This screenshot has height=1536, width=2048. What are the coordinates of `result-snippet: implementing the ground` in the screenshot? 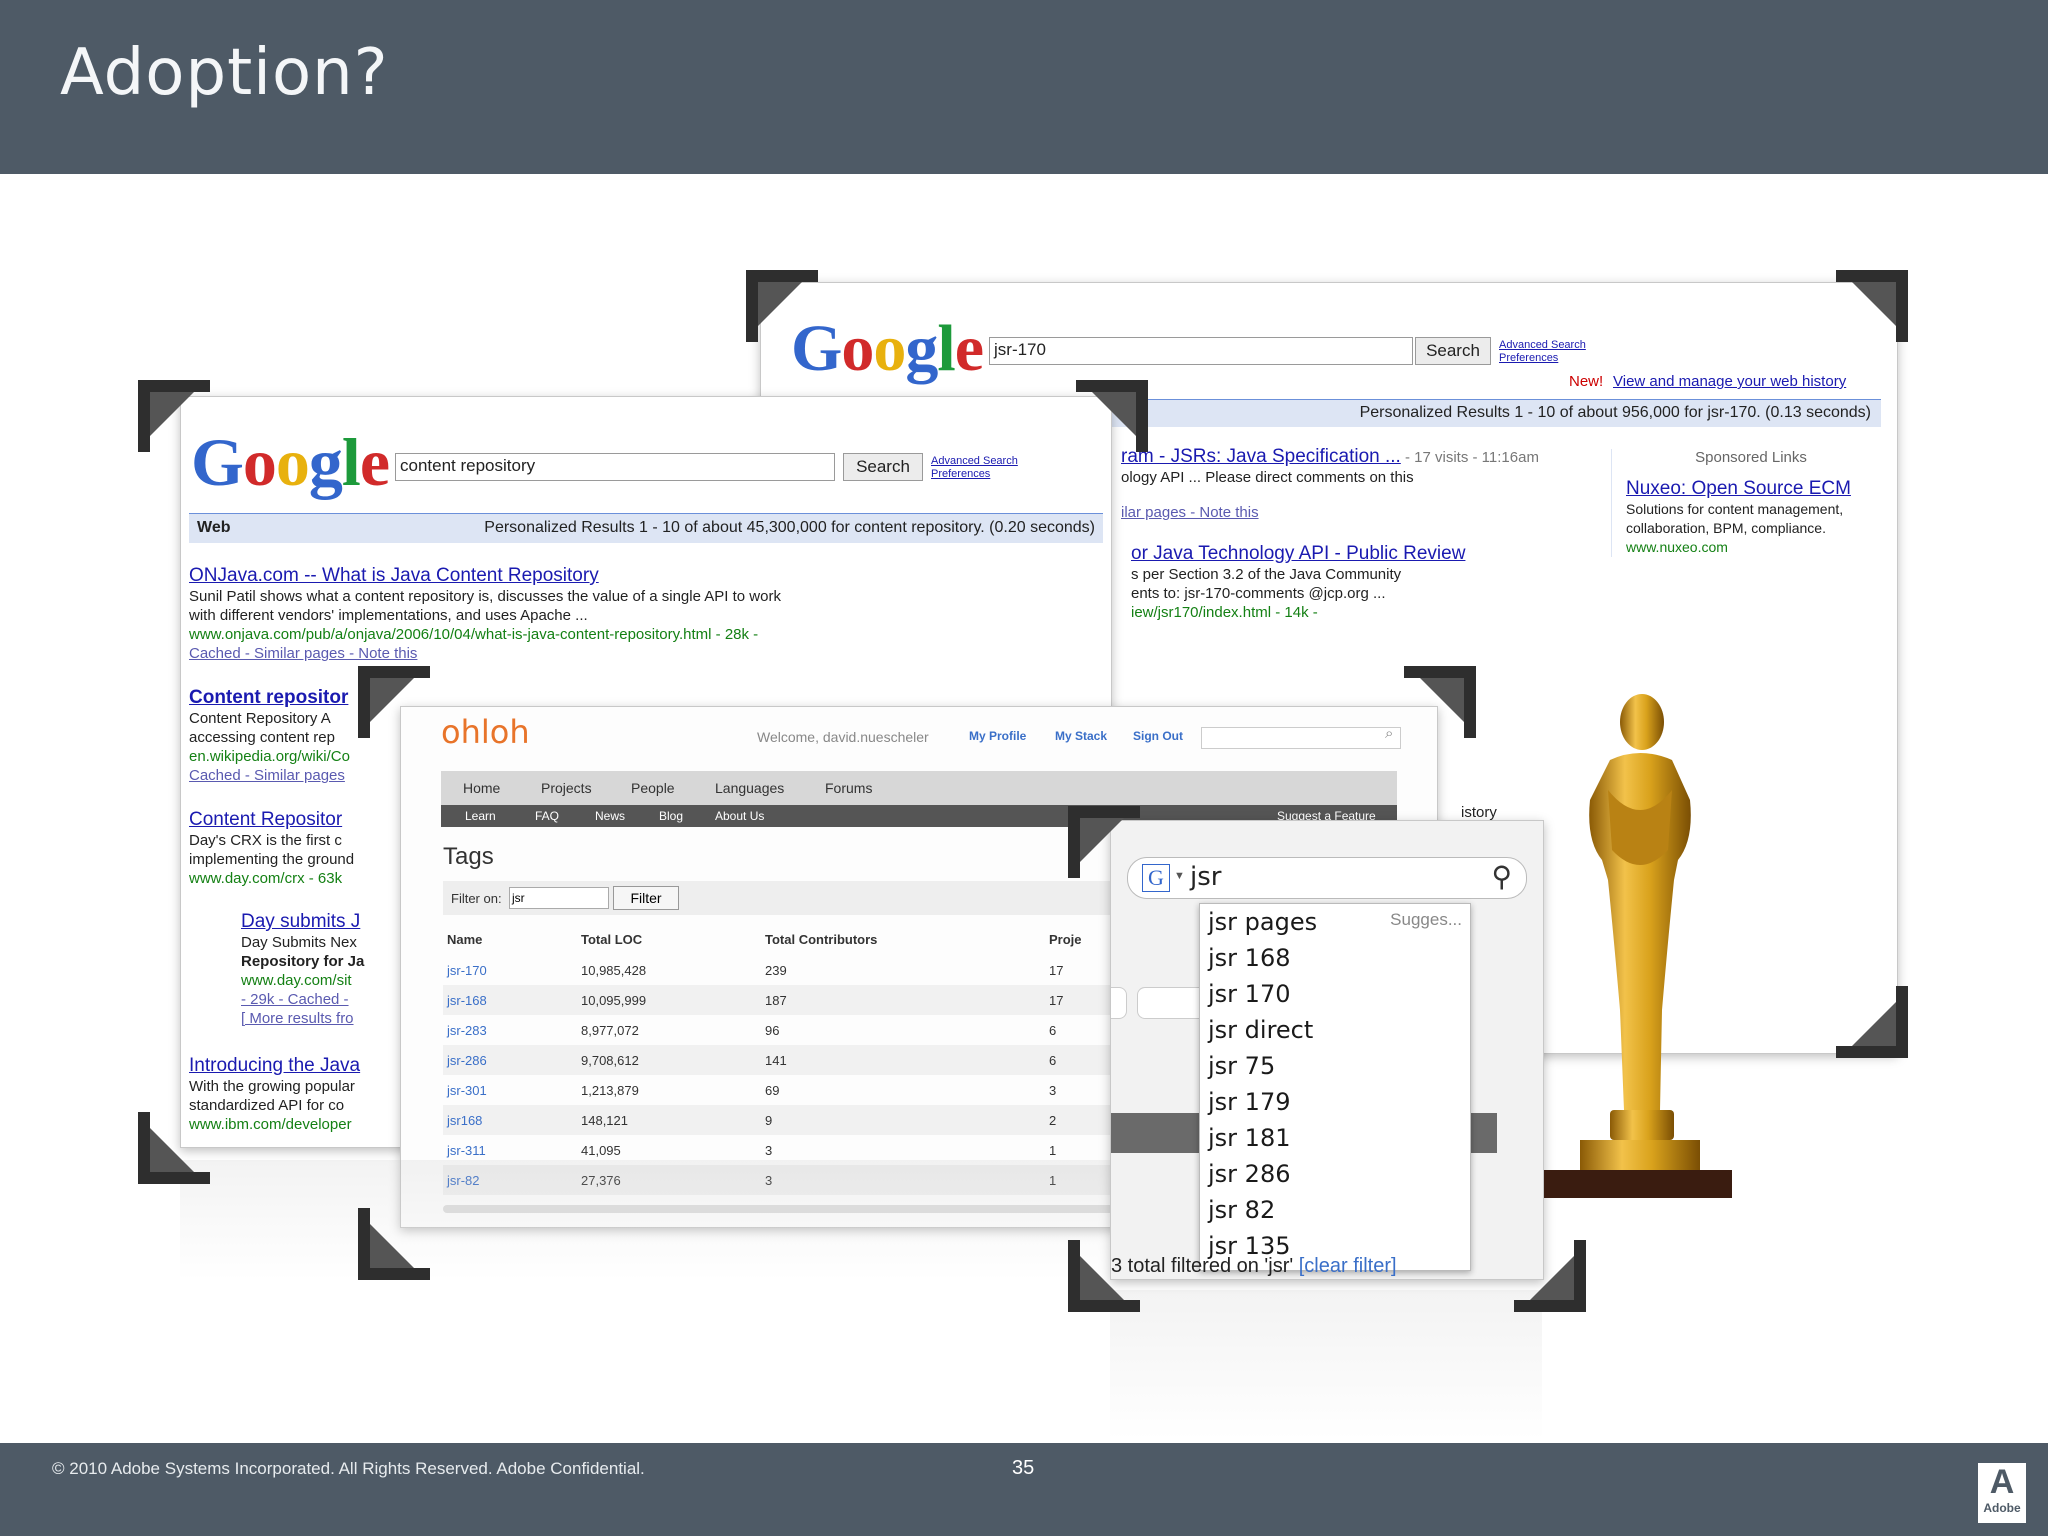 It's located at (272, 859).